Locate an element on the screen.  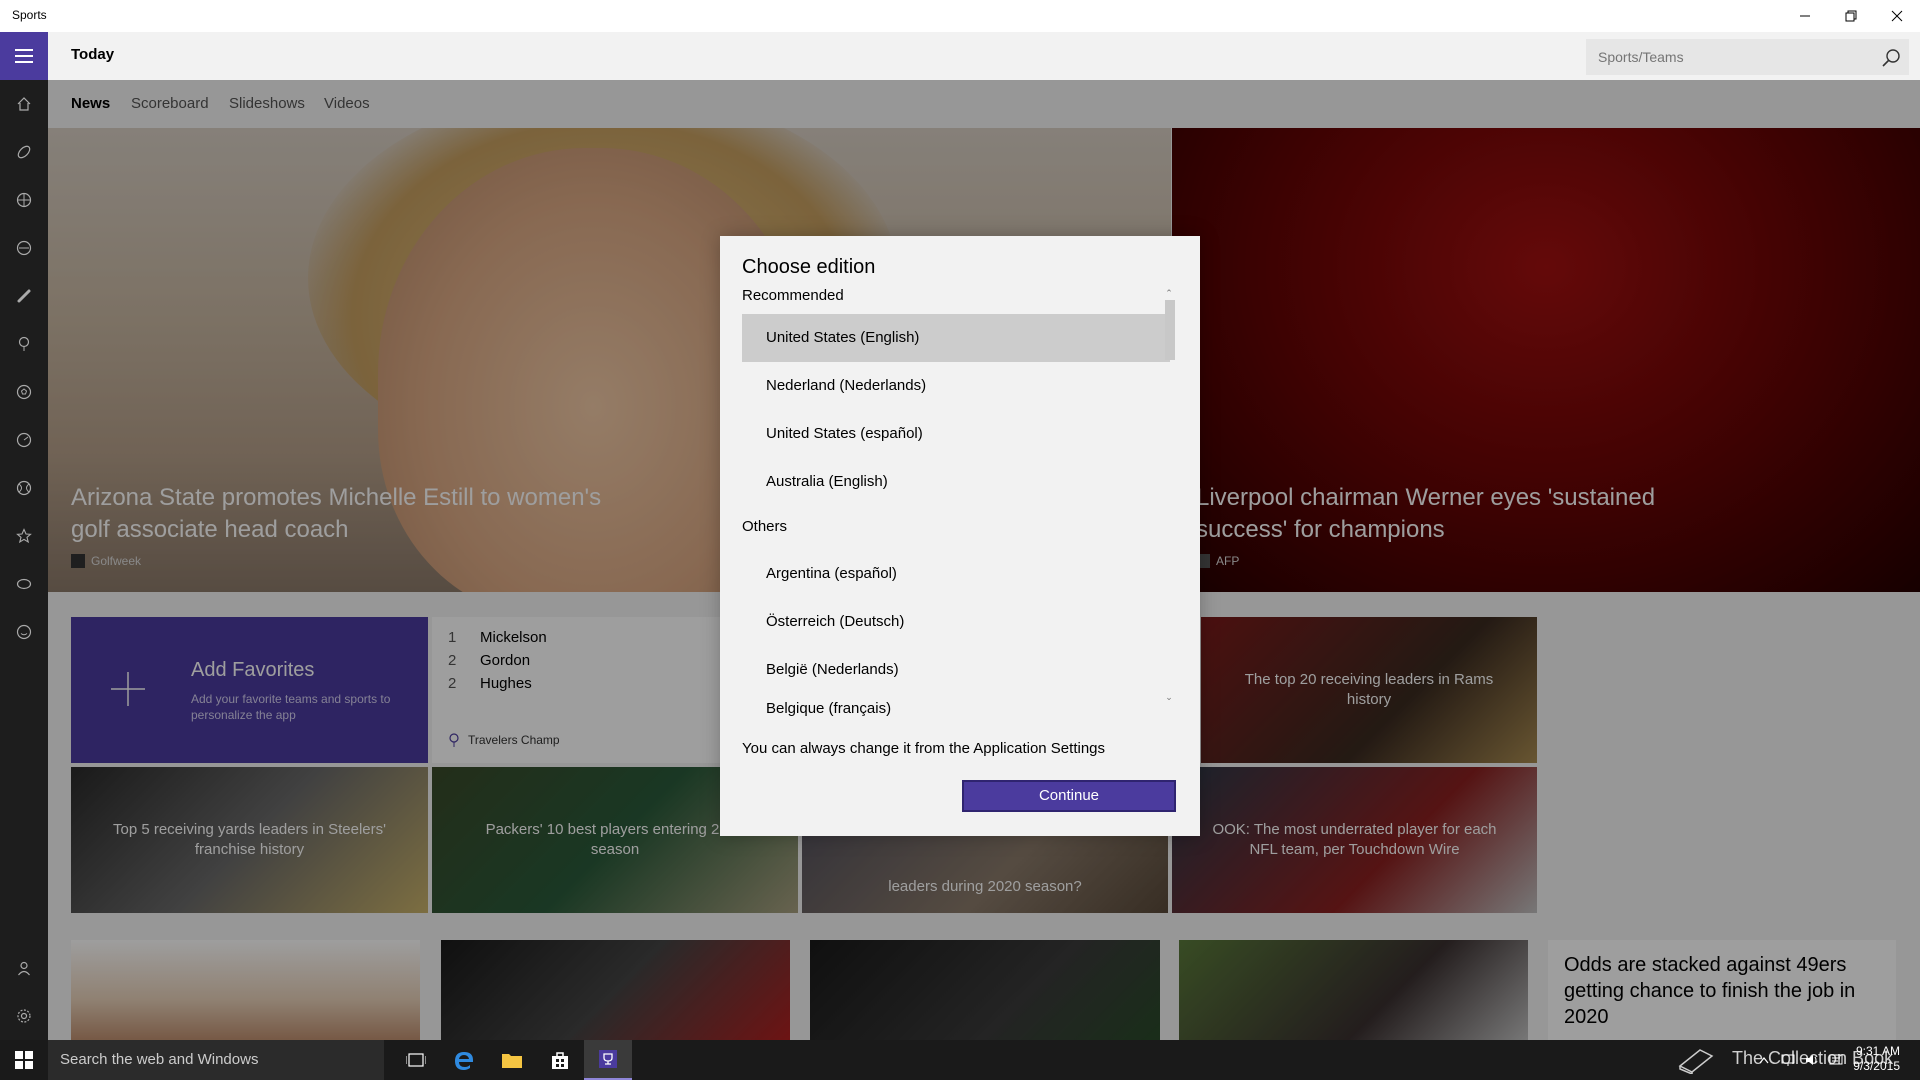
home-icon is located at coordinates (24, 104).